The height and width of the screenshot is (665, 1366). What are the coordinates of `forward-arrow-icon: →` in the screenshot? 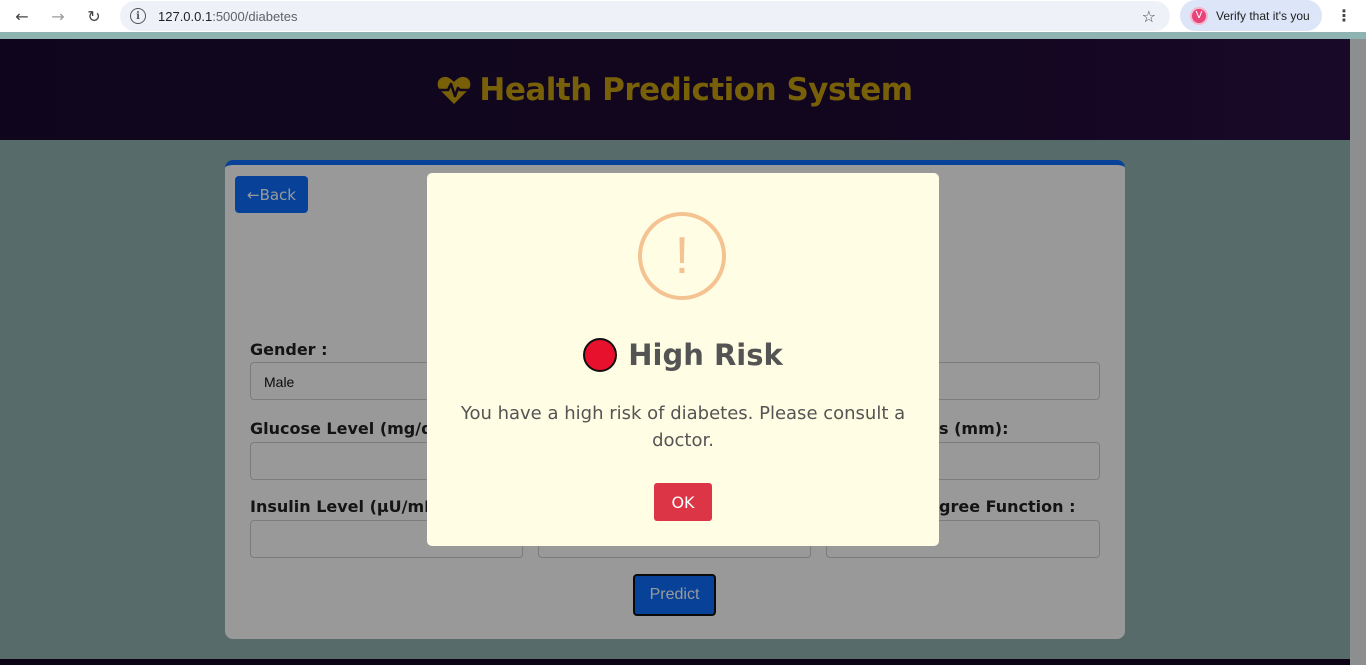 It's located at (58, 16).